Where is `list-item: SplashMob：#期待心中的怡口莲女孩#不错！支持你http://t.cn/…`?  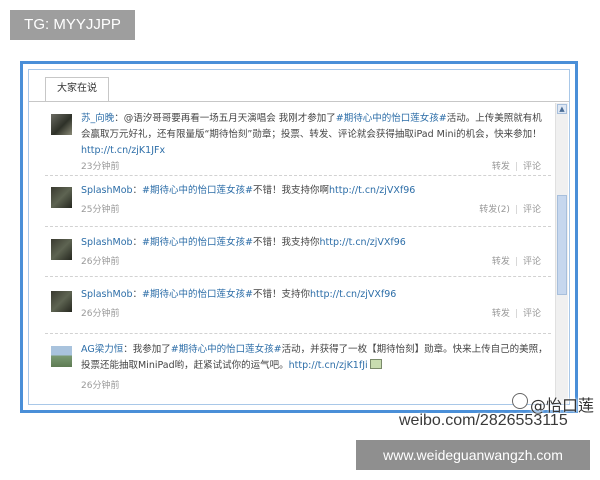 list-item: SplashMob：#期待心中的怡口莲女孩#不错！支持你http://t.cn/… is located at coordinates (298, 305).